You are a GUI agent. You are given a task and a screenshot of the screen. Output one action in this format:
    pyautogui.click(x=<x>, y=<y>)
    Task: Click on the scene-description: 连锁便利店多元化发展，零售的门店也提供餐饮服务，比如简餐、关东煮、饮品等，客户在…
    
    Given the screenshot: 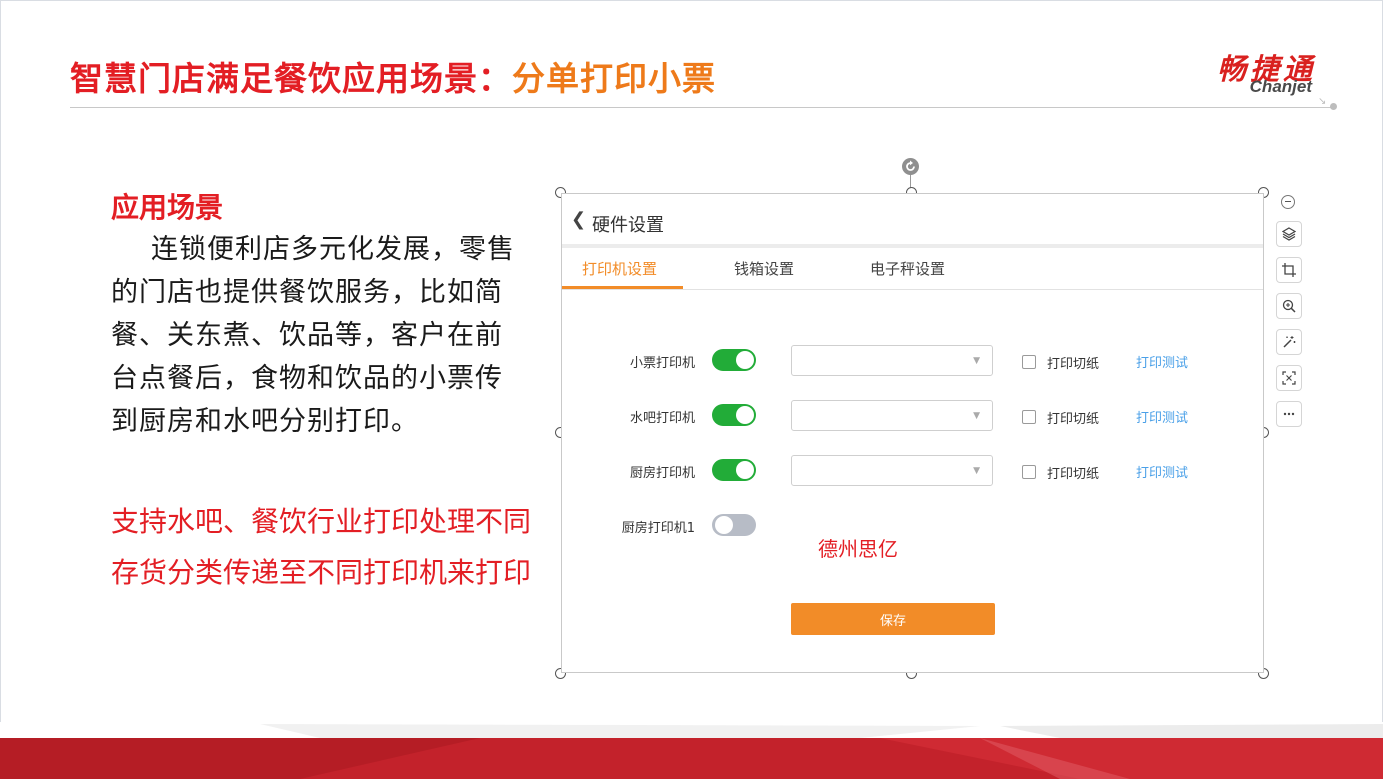 What is the action you would take?
    pyautogui.click(x=313, y=335)
    